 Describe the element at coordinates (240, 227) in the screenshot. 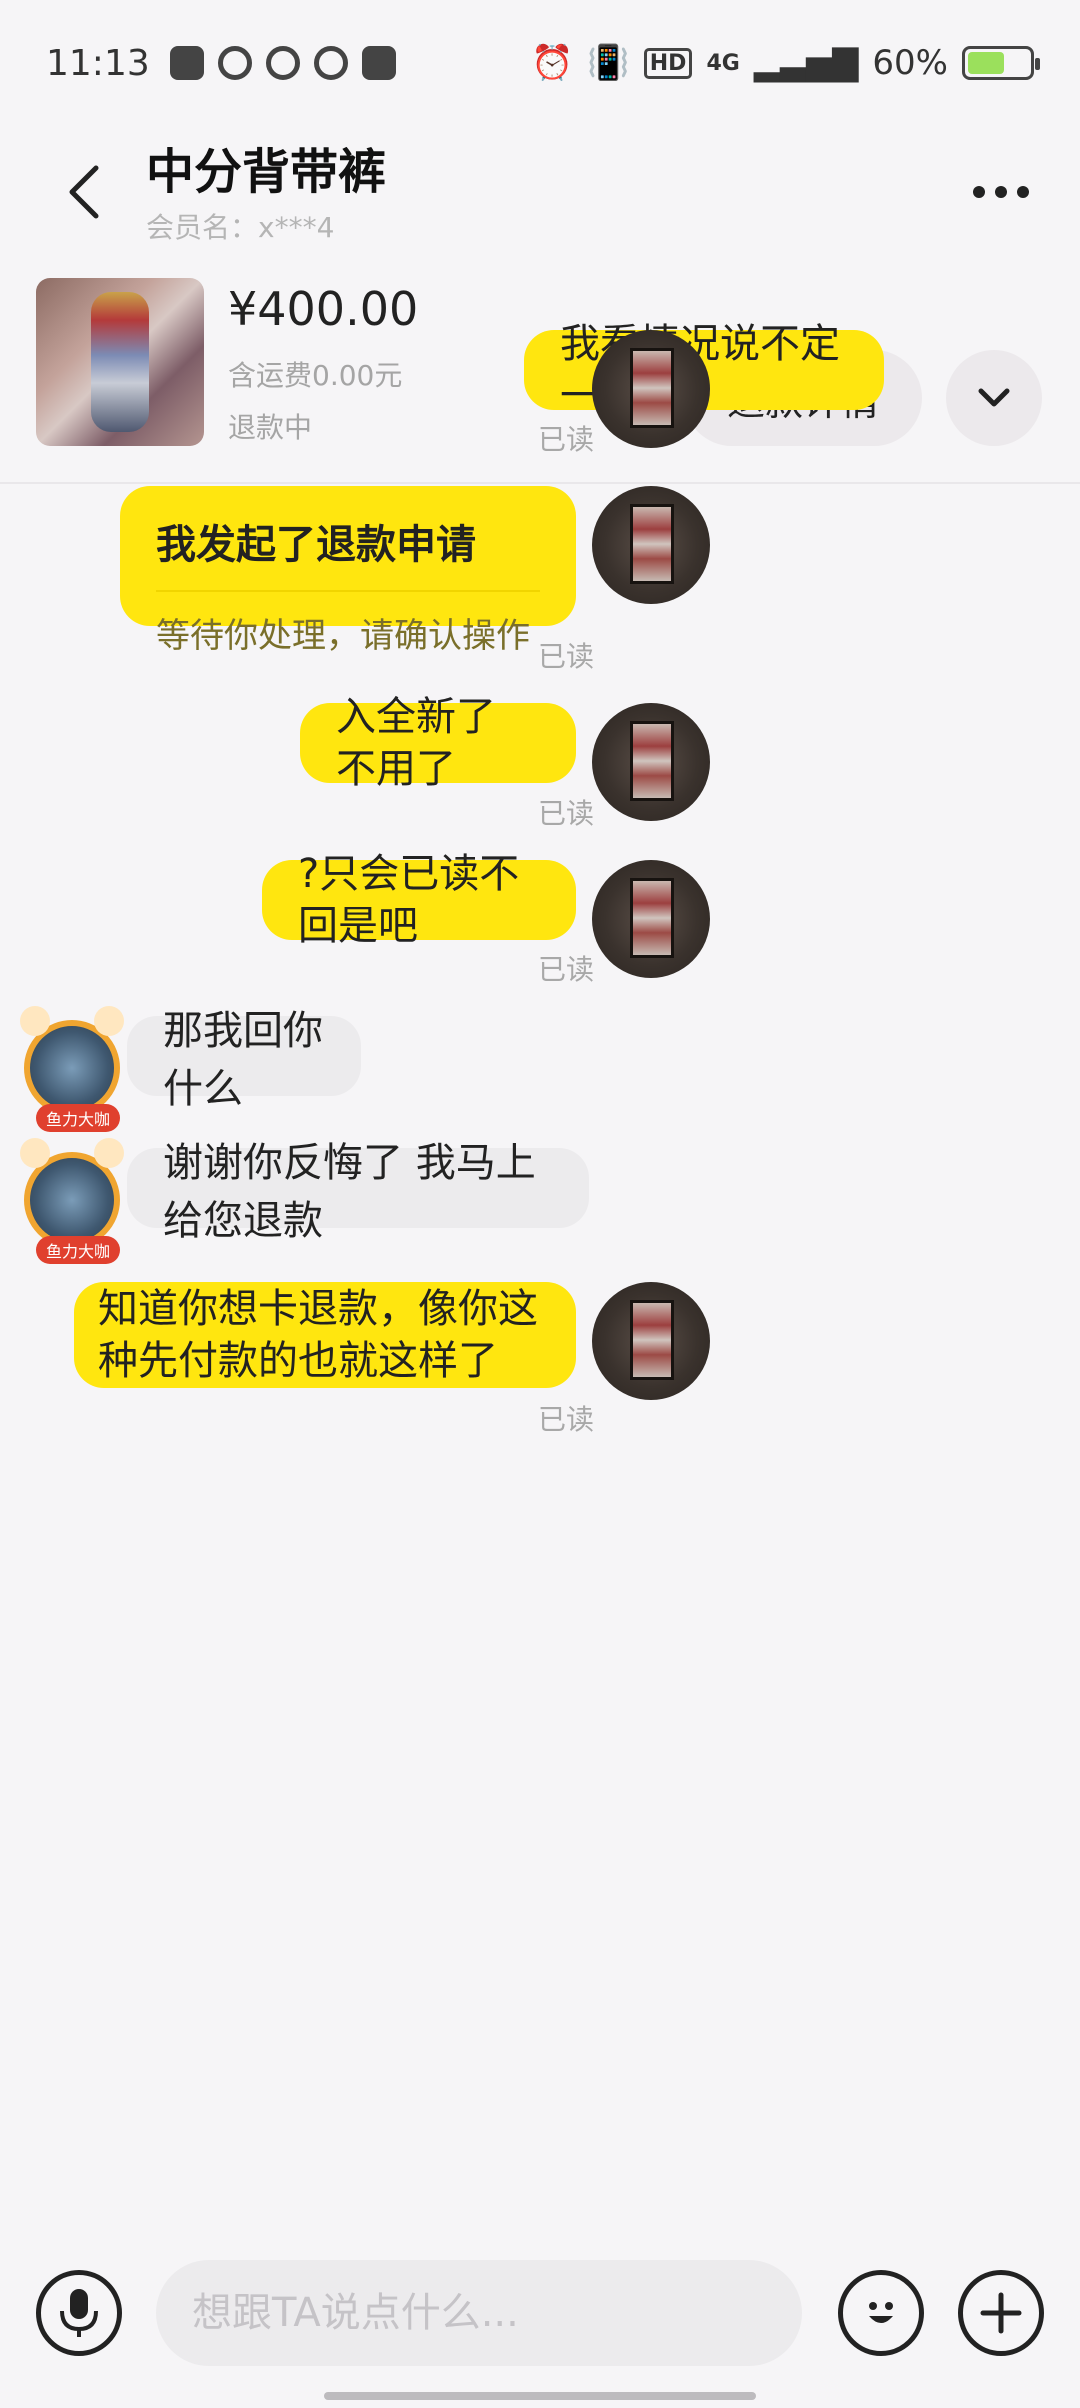

I see `member-name: 会员名：x***4` at that location.